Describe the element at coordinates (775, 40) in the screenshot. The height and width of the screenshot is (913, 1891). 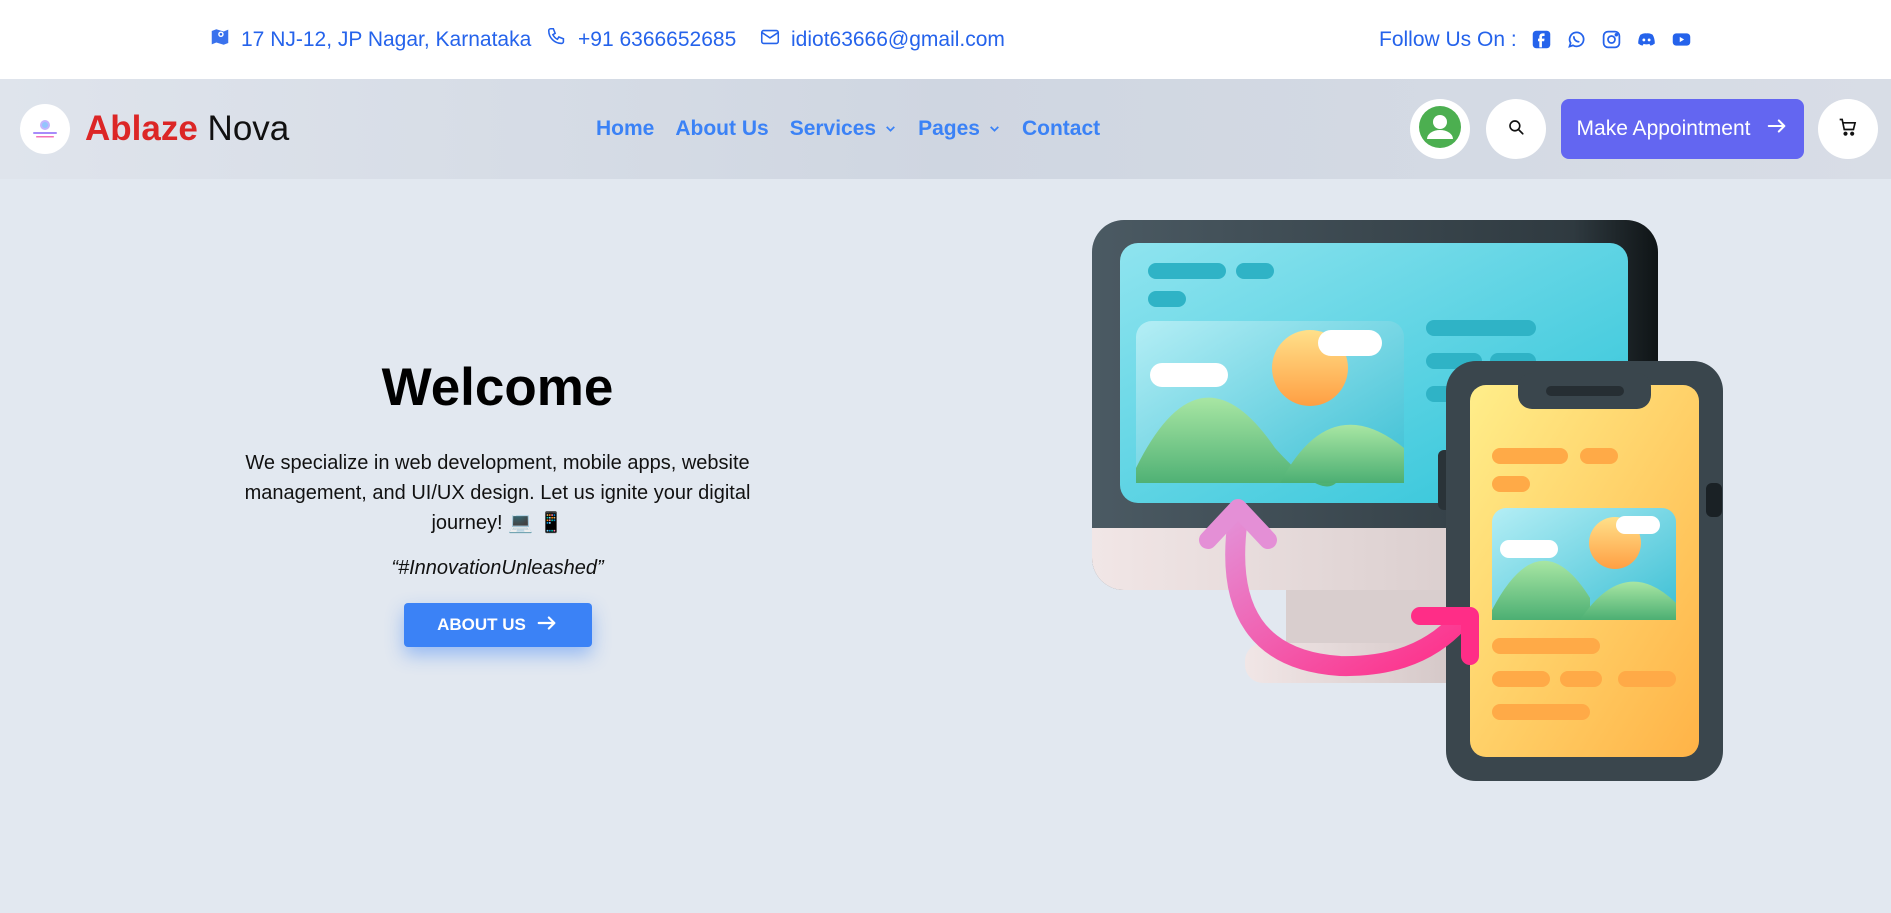
I see `mail-icon` at that location.